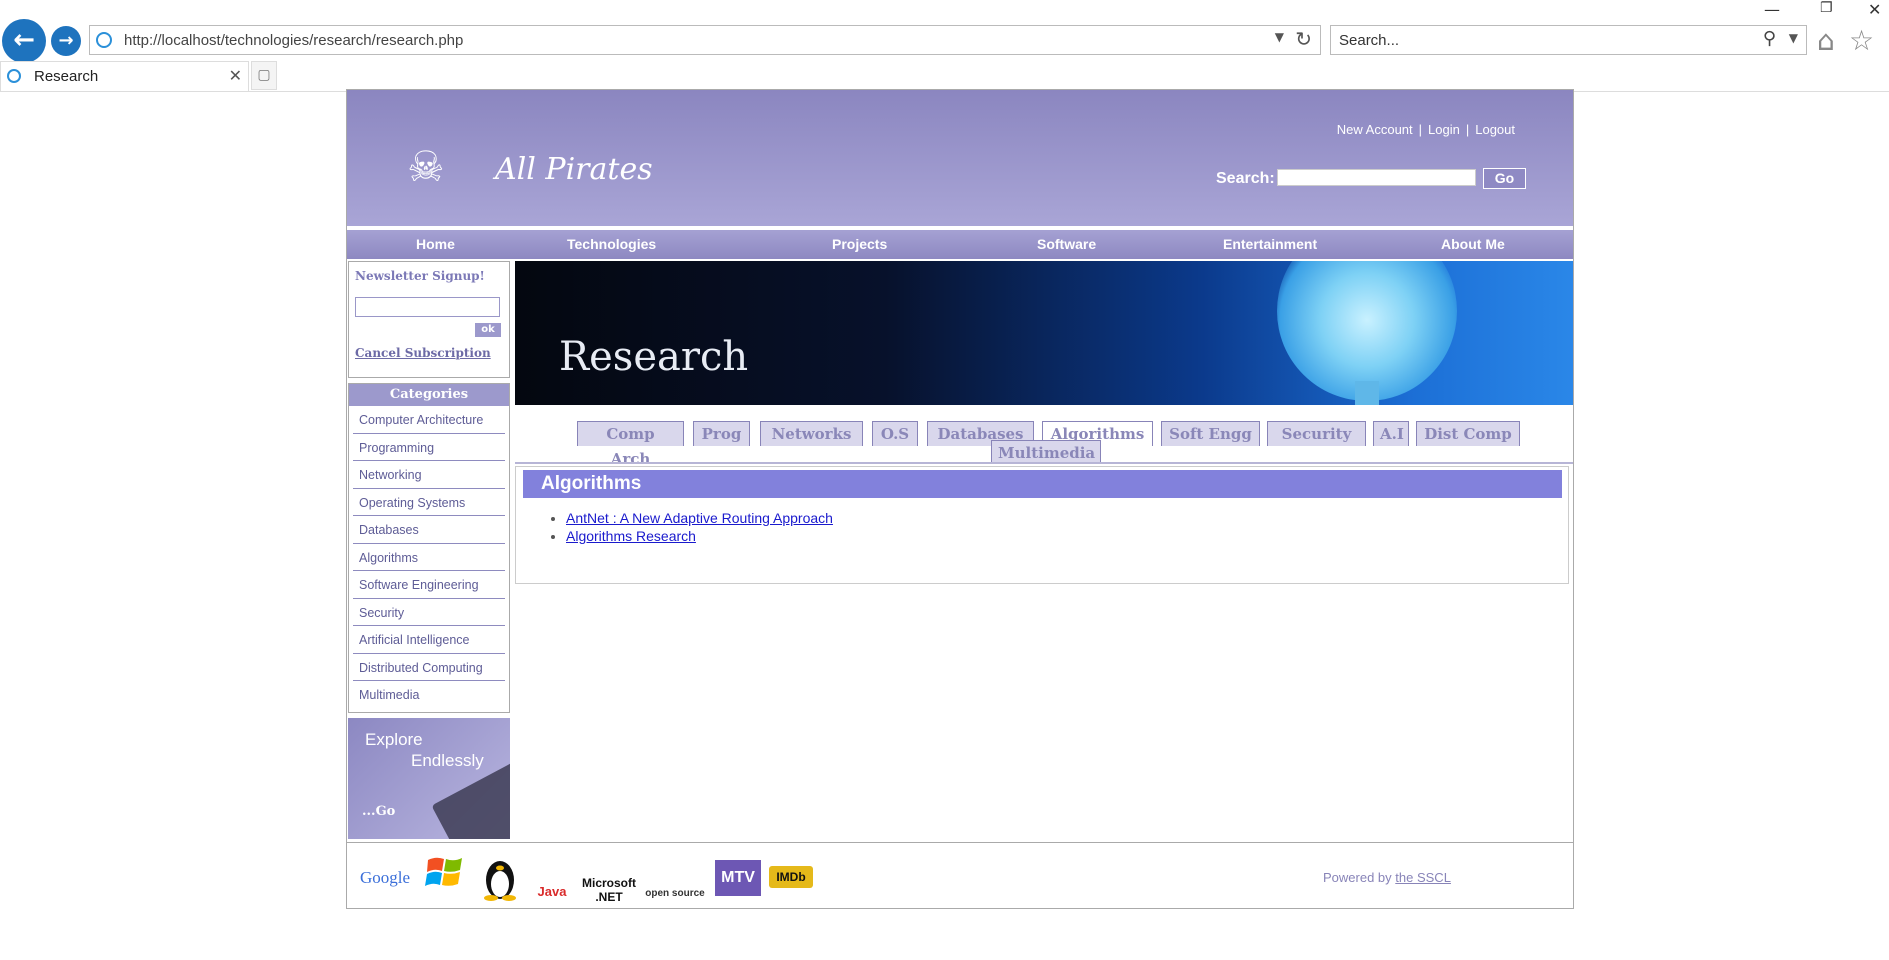 This screenshot has height=960, width=1889. I want to click on windows-logo, so click(446, 878).